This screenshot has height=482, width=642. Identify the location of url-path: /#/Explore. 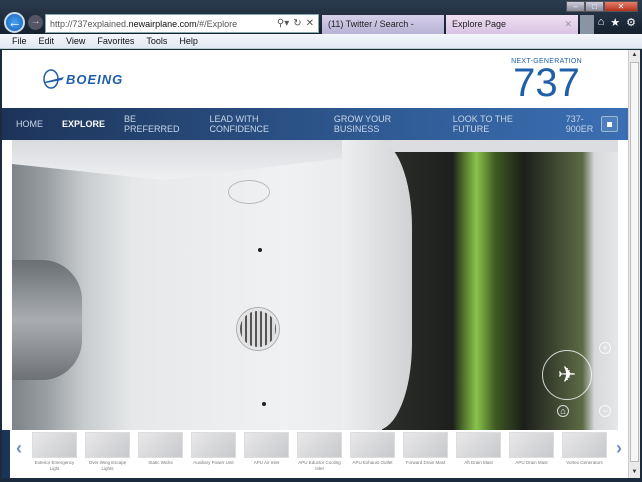
(217, 23).